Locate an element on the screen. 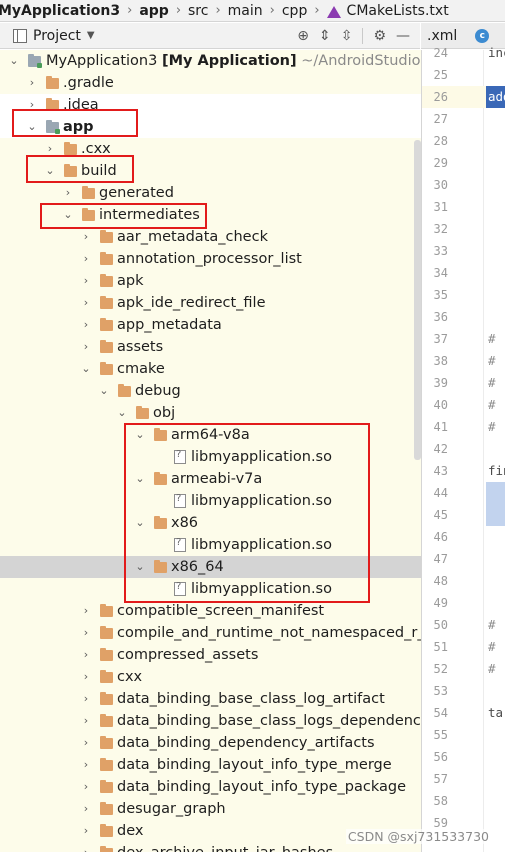 This screenshot has width=505, height=852. line-number: 31 is located at coordinates (438, 207).